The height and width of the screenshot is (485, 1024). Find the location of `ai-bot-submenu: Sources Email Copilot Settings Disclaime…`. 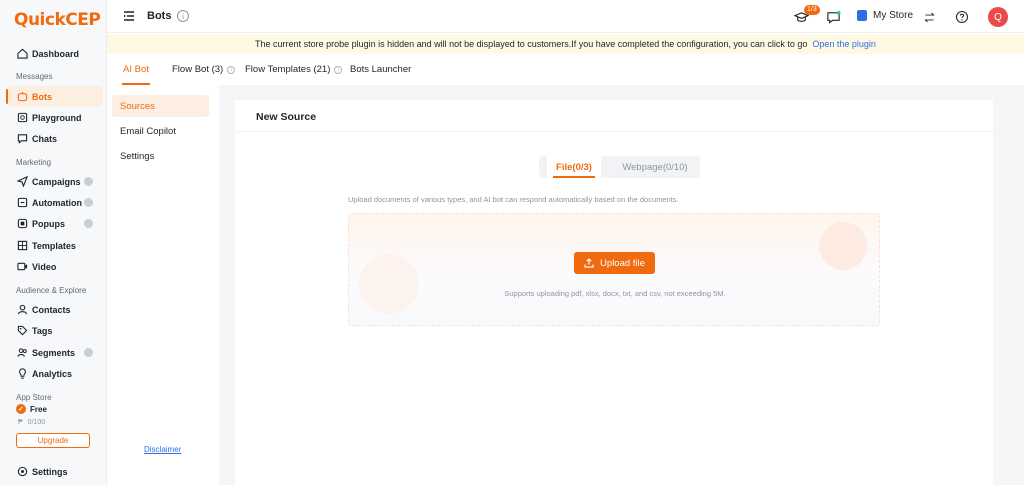

ai-bot-submenu: Sources Email Copilot Settings Disclaime… is located at coordinates (163, 285).